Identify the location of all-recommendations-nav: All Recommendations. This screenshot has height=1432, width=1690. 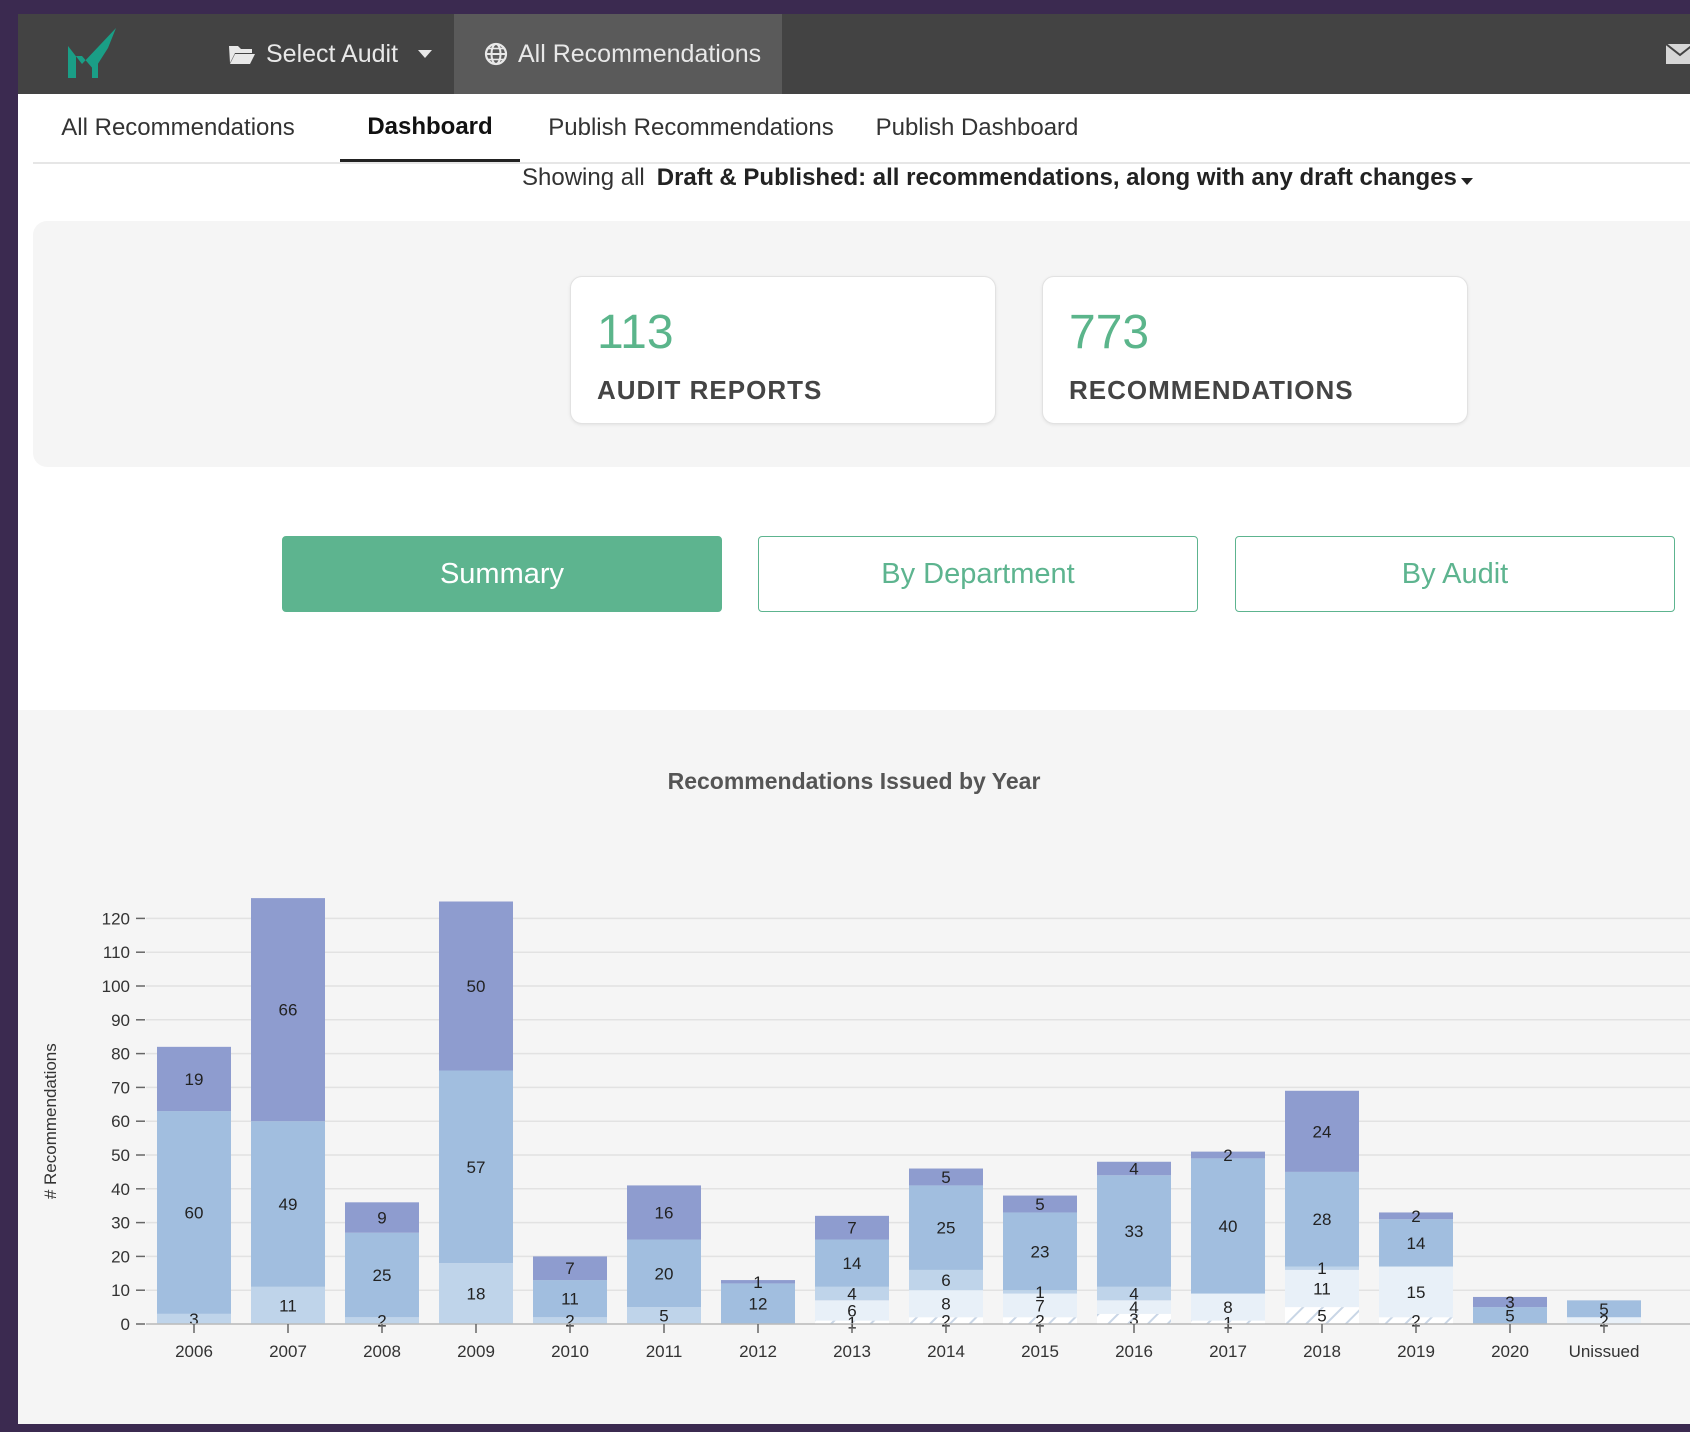
(618, 54).